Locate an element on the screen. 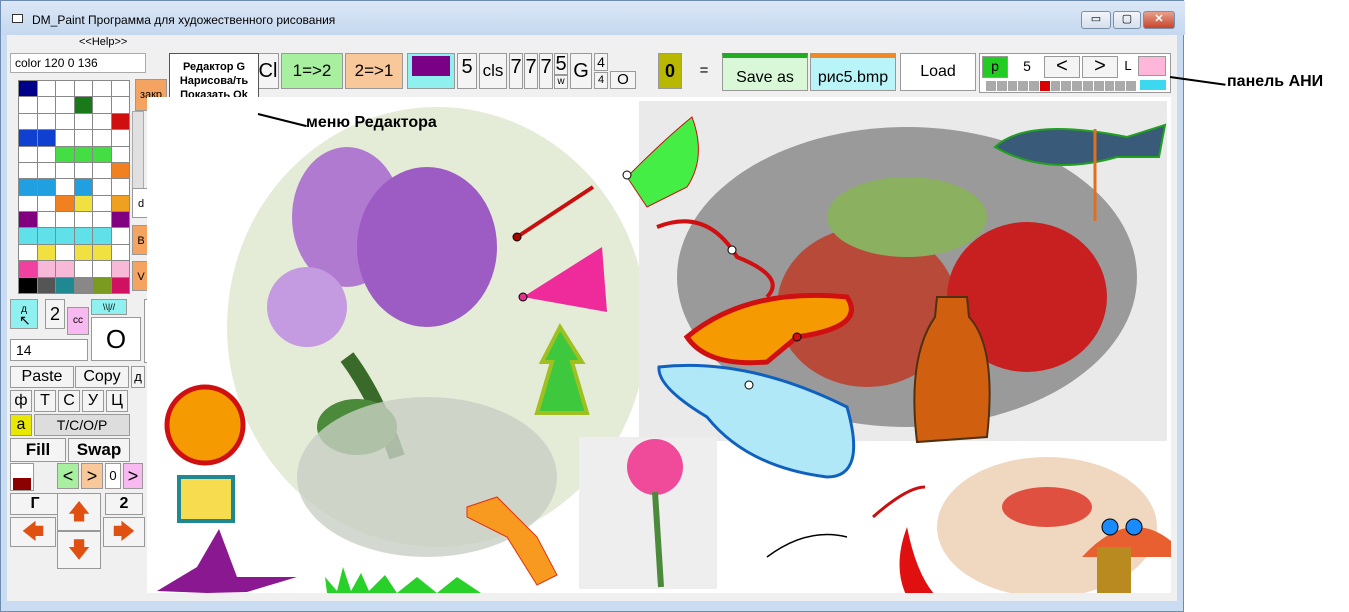 Image resolution: width=1349 pixels, height=612 pixels. gt-button: > is located at coordinates (92, 476).